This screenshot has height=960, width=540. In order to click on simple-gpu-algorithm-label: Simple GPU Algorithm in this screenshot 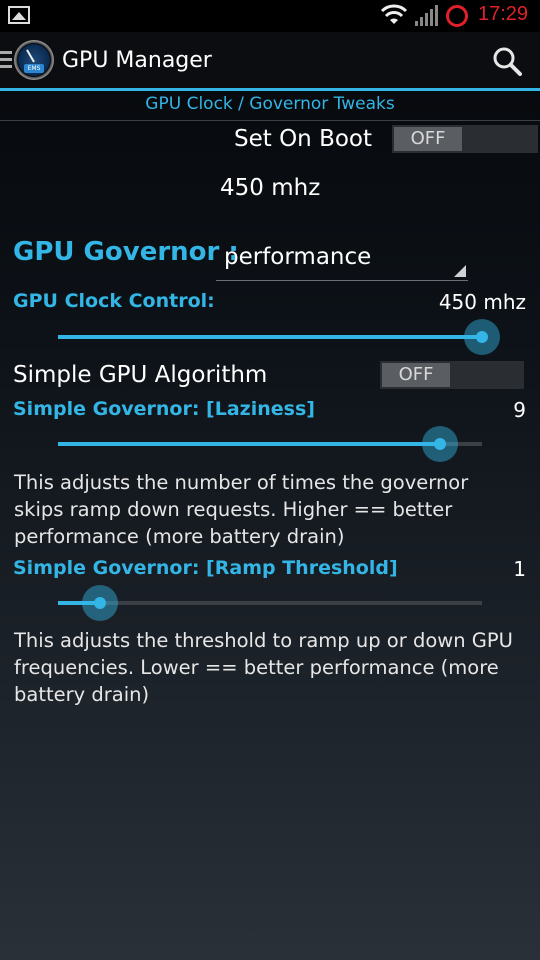, I will do `click(140, 375)`.